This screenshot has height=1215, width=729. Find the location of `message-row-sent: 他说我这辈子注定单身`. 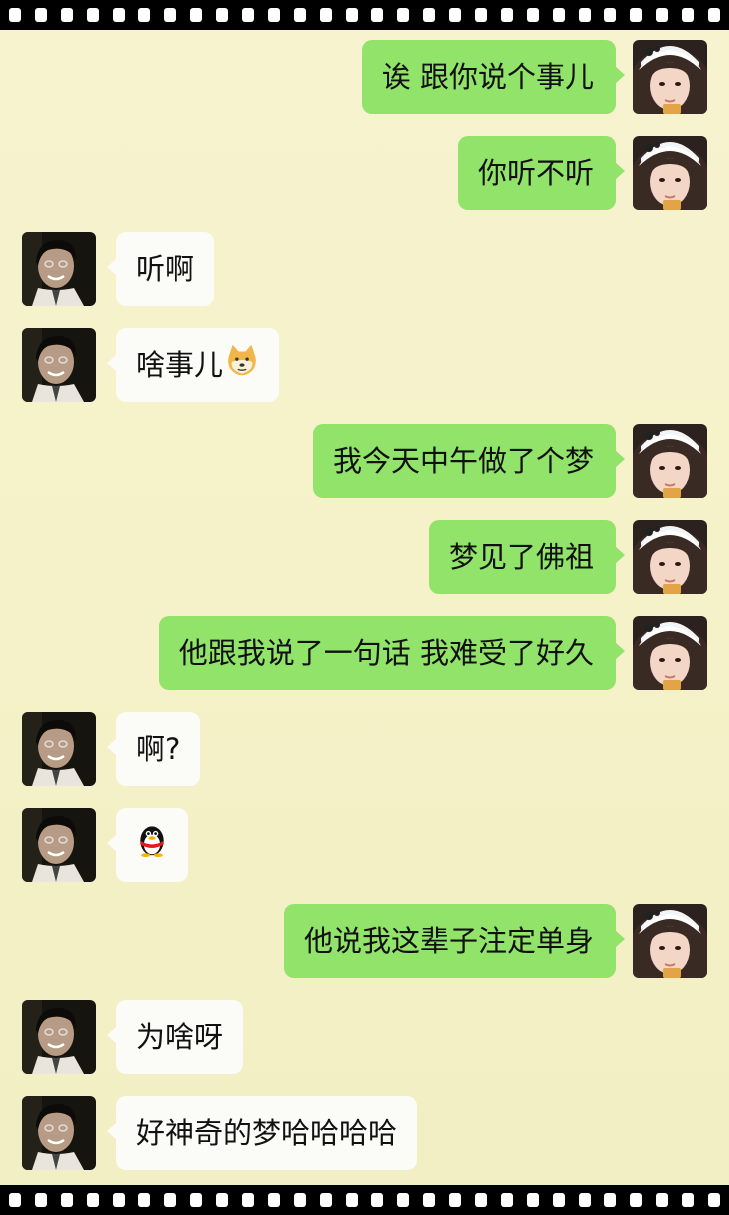

message-row-sent: 他说我这辈子注定单身 is located at coordinates (364, 941).